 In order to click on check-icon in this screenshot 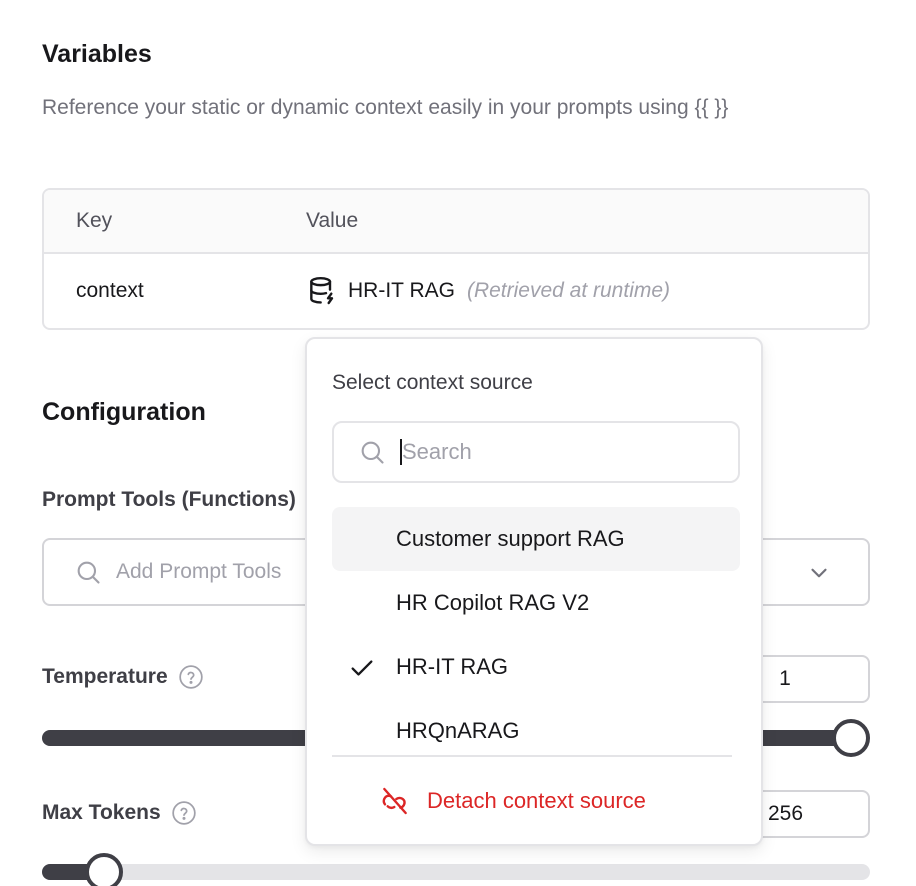, I will do `click(362, 668)`.